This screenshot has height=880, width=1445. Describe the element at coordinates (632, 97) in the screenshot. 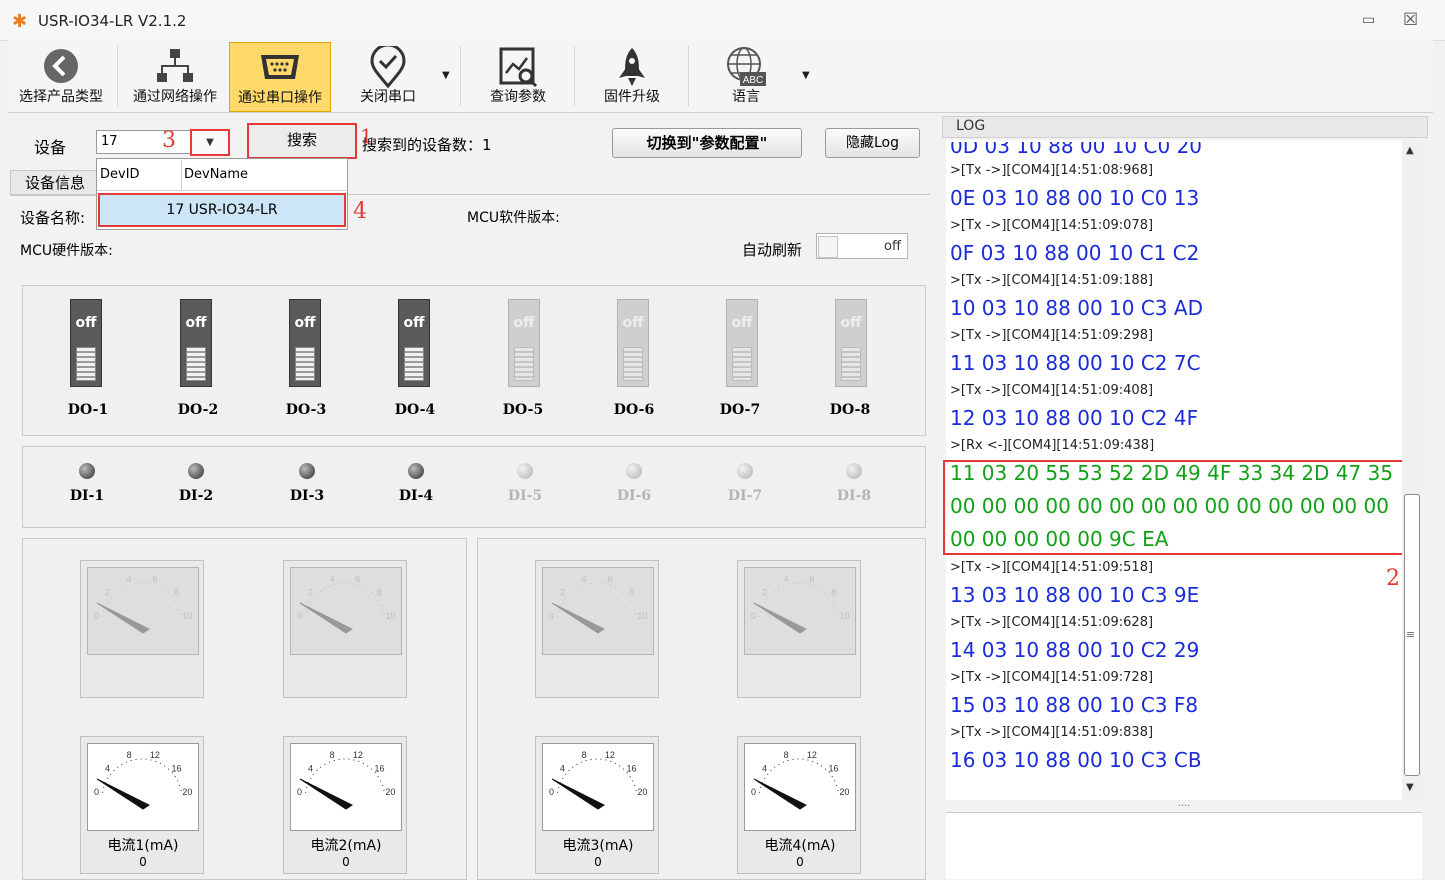

I see `firmware-label: 固件升级` at that location.